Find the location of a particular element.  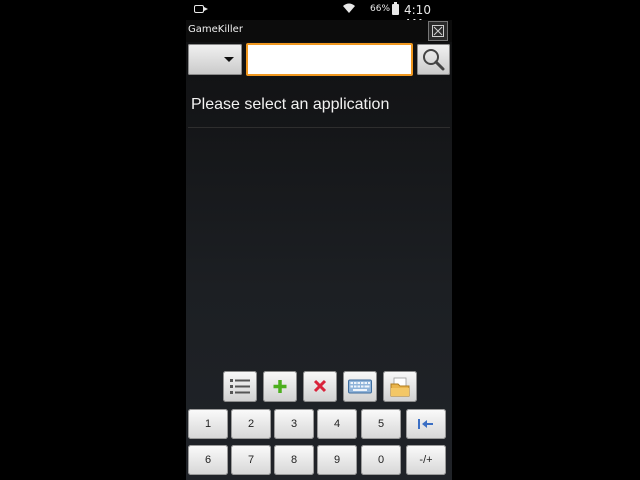

key-0: 0 is located at coordinates (381, 460).